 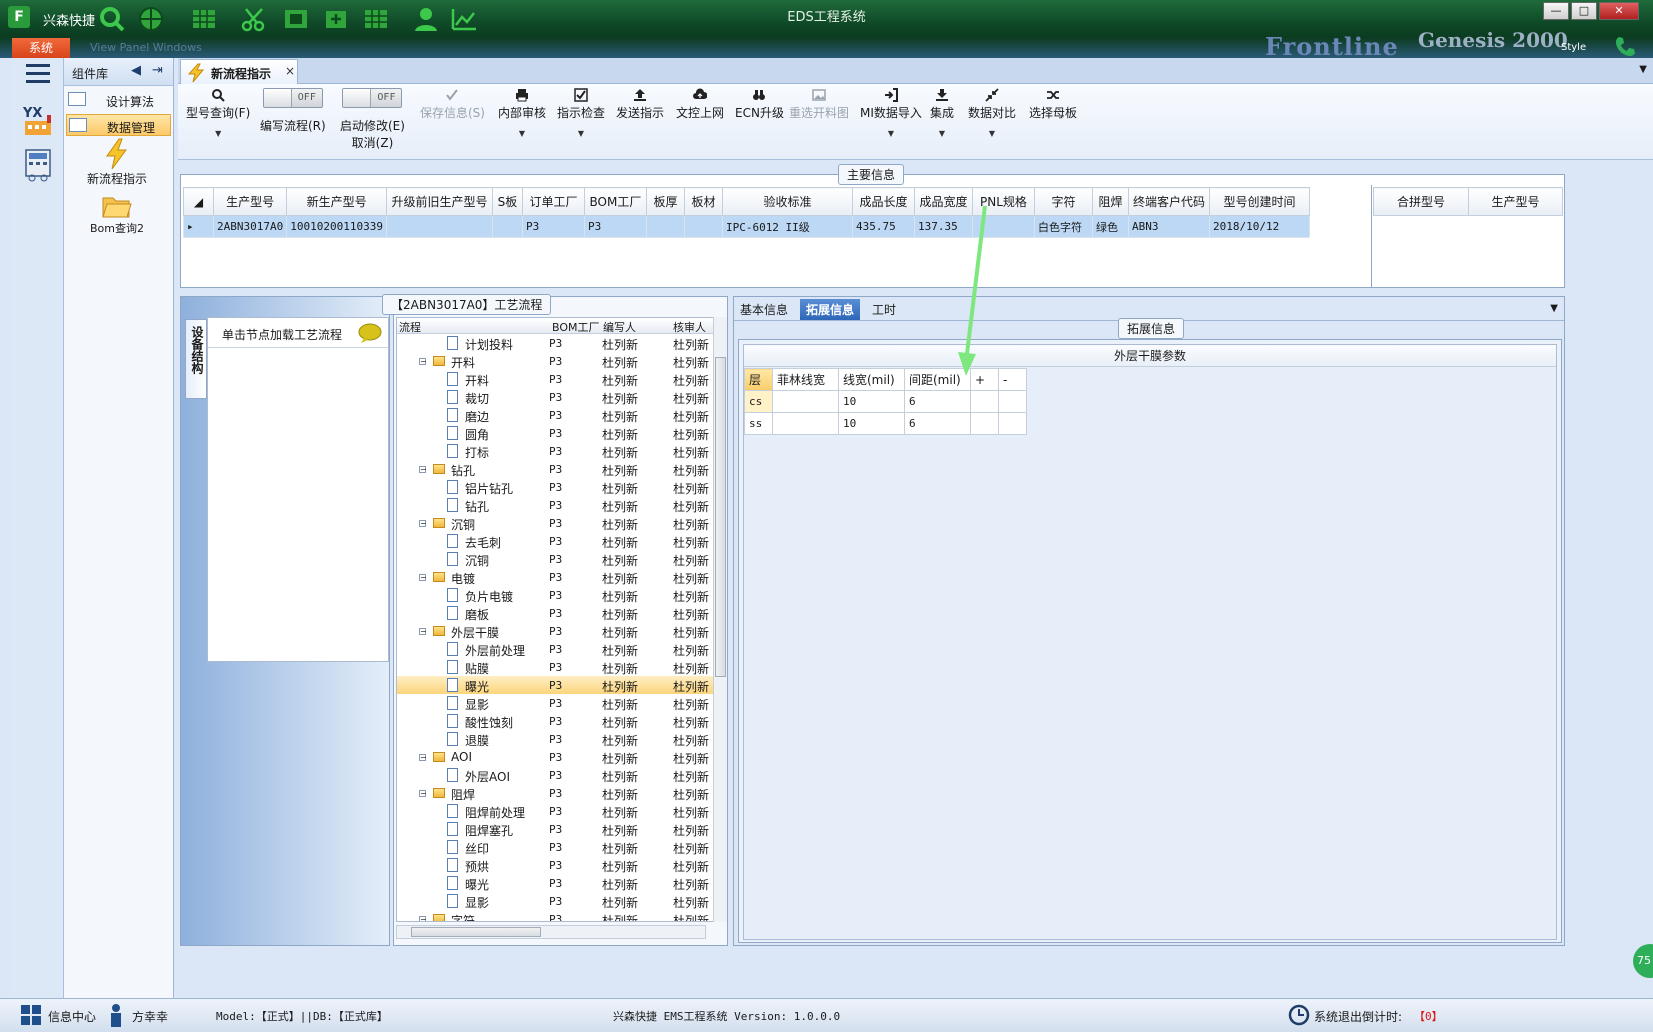 What do you see at coordinates (196, 359) in the screenshot?
I see `tab-device-structure: 设备结构` at bounding box center [196, 359].